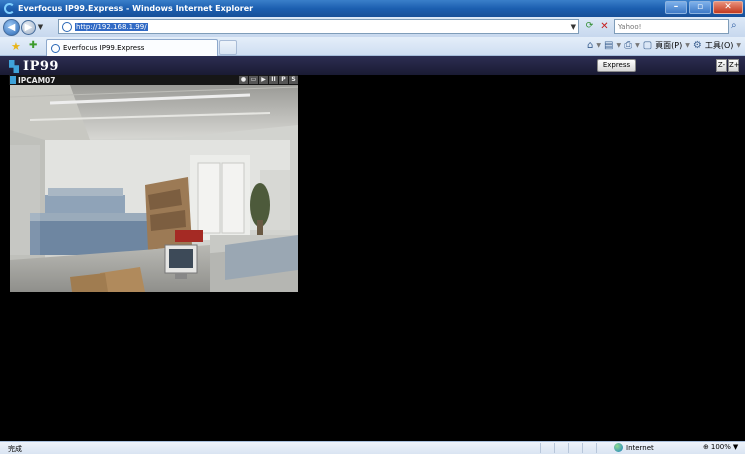  I want to click on tools-menu: 工具(O), so click(719, 45).